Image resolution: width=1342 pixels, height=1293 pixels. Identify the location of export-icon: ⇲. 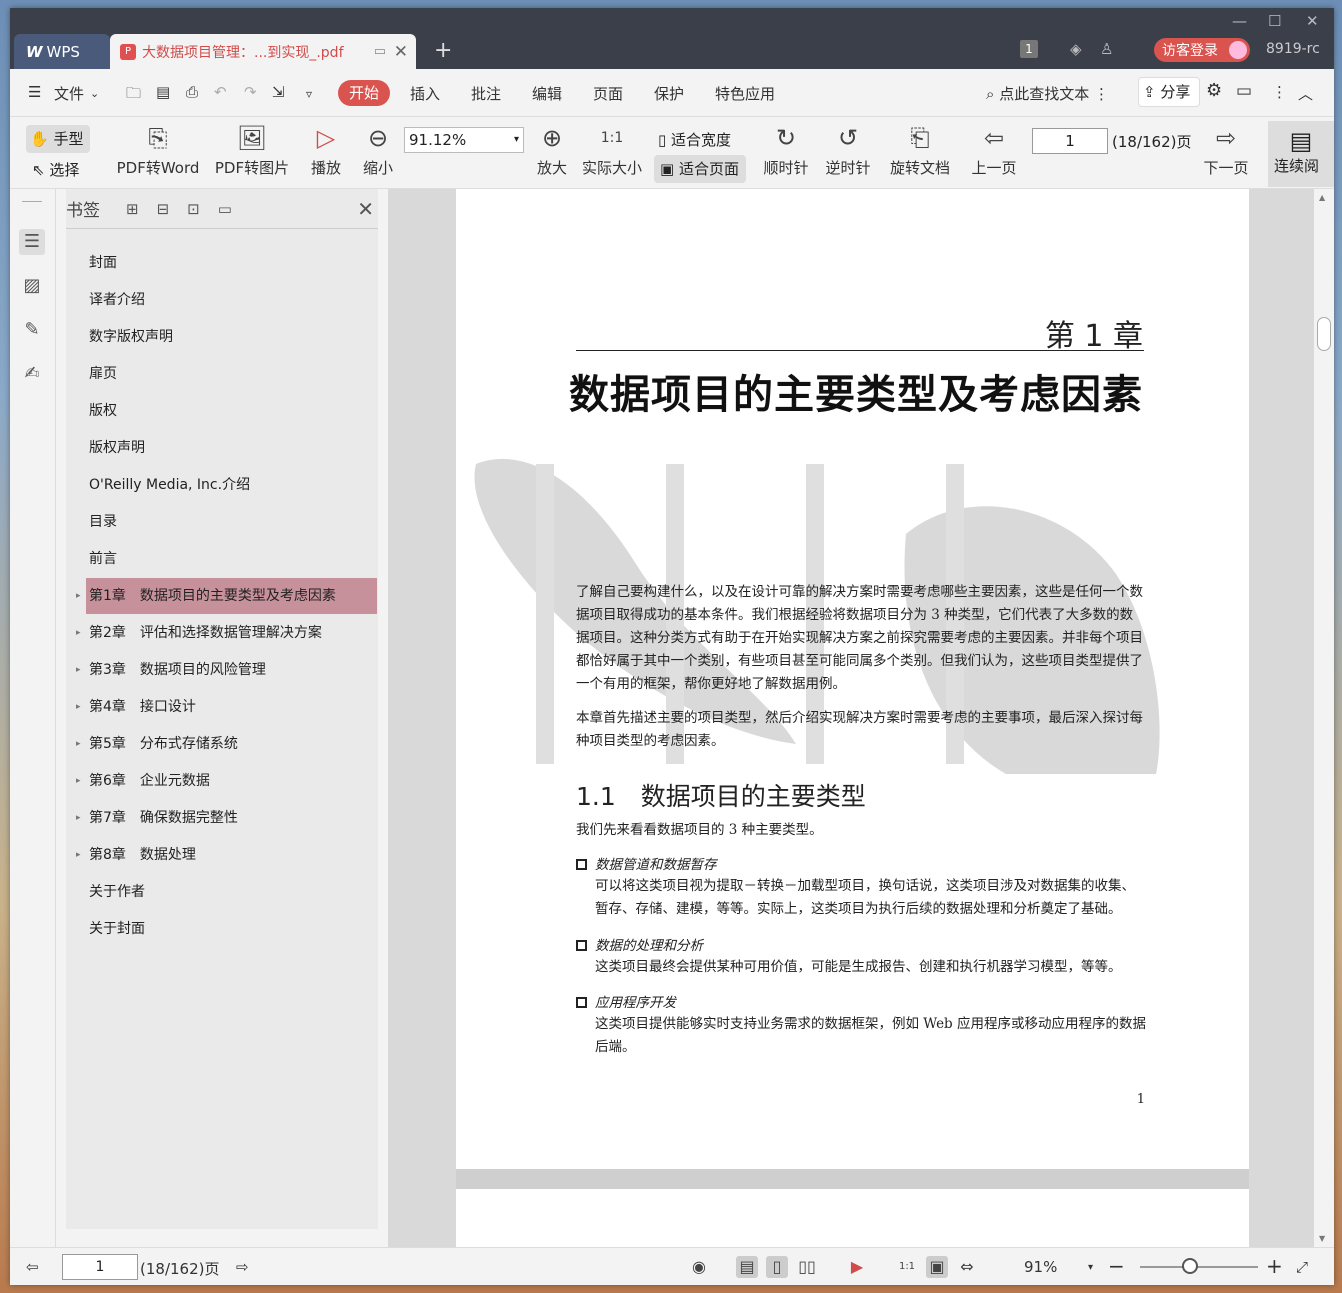
(278, 92).